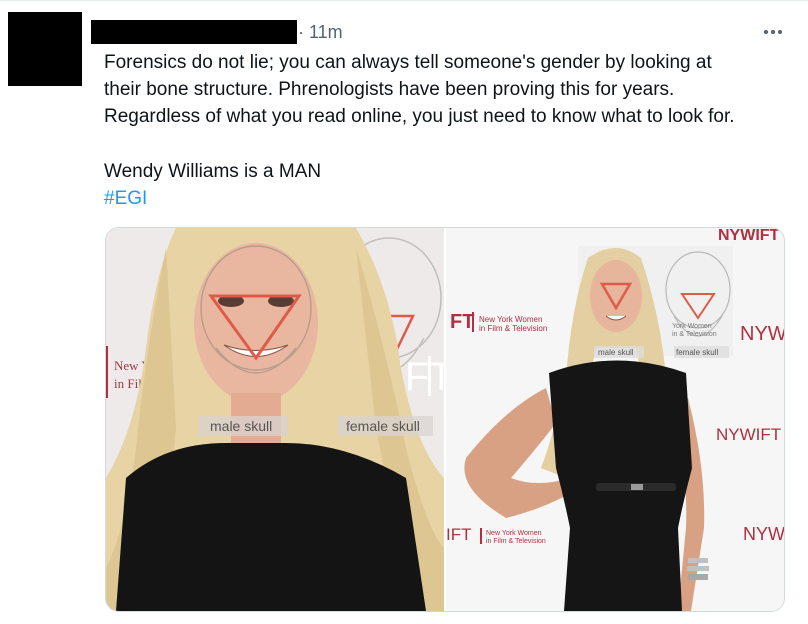  What do you see at coordinates (459, 534) in the screenshot?
I see `right-bottom-org-short: IFT` at bounding box center [459, 534].